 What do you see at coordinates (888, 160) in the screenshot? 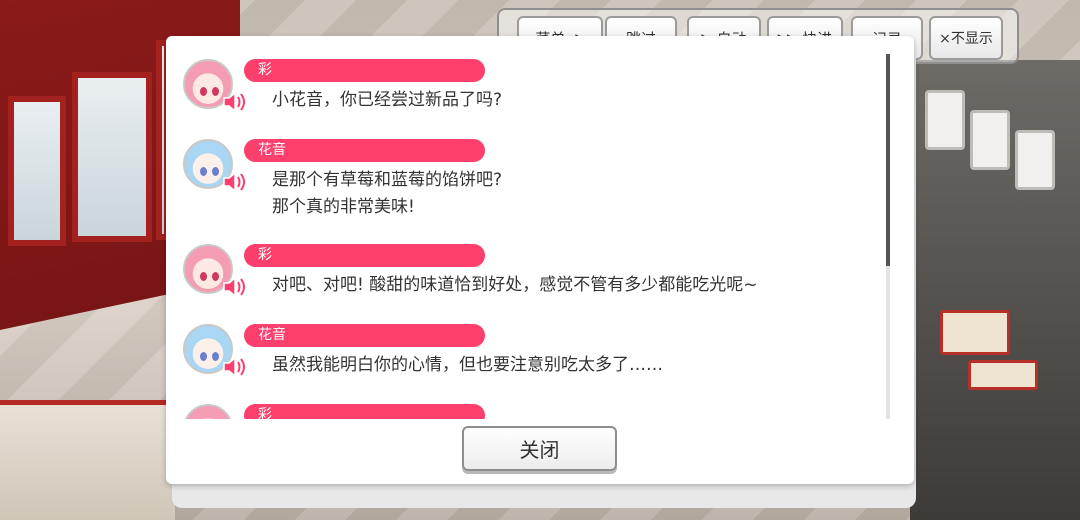
I see `scrollbar-thumb` at bounding box center [888, 160].